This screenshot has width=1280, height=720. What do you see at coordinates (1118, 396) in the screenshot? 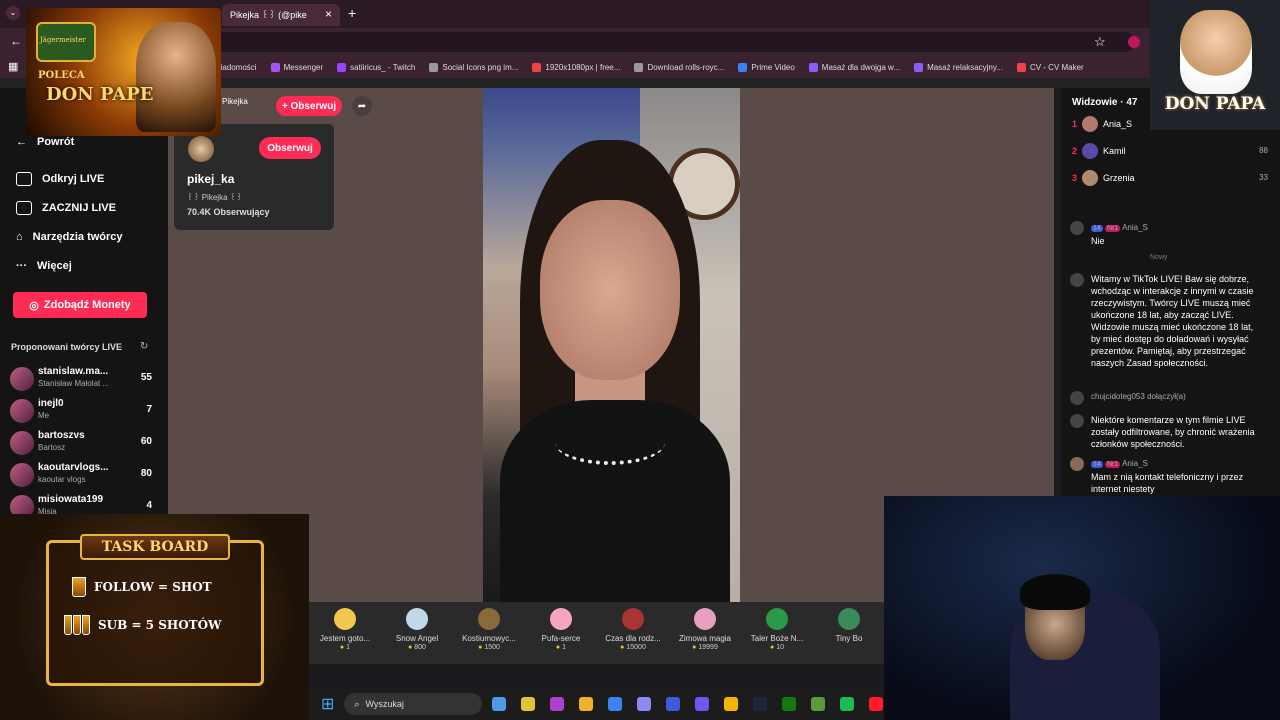
I see `join-user: chujcidoteg053` at bounding box center [1118, 396].